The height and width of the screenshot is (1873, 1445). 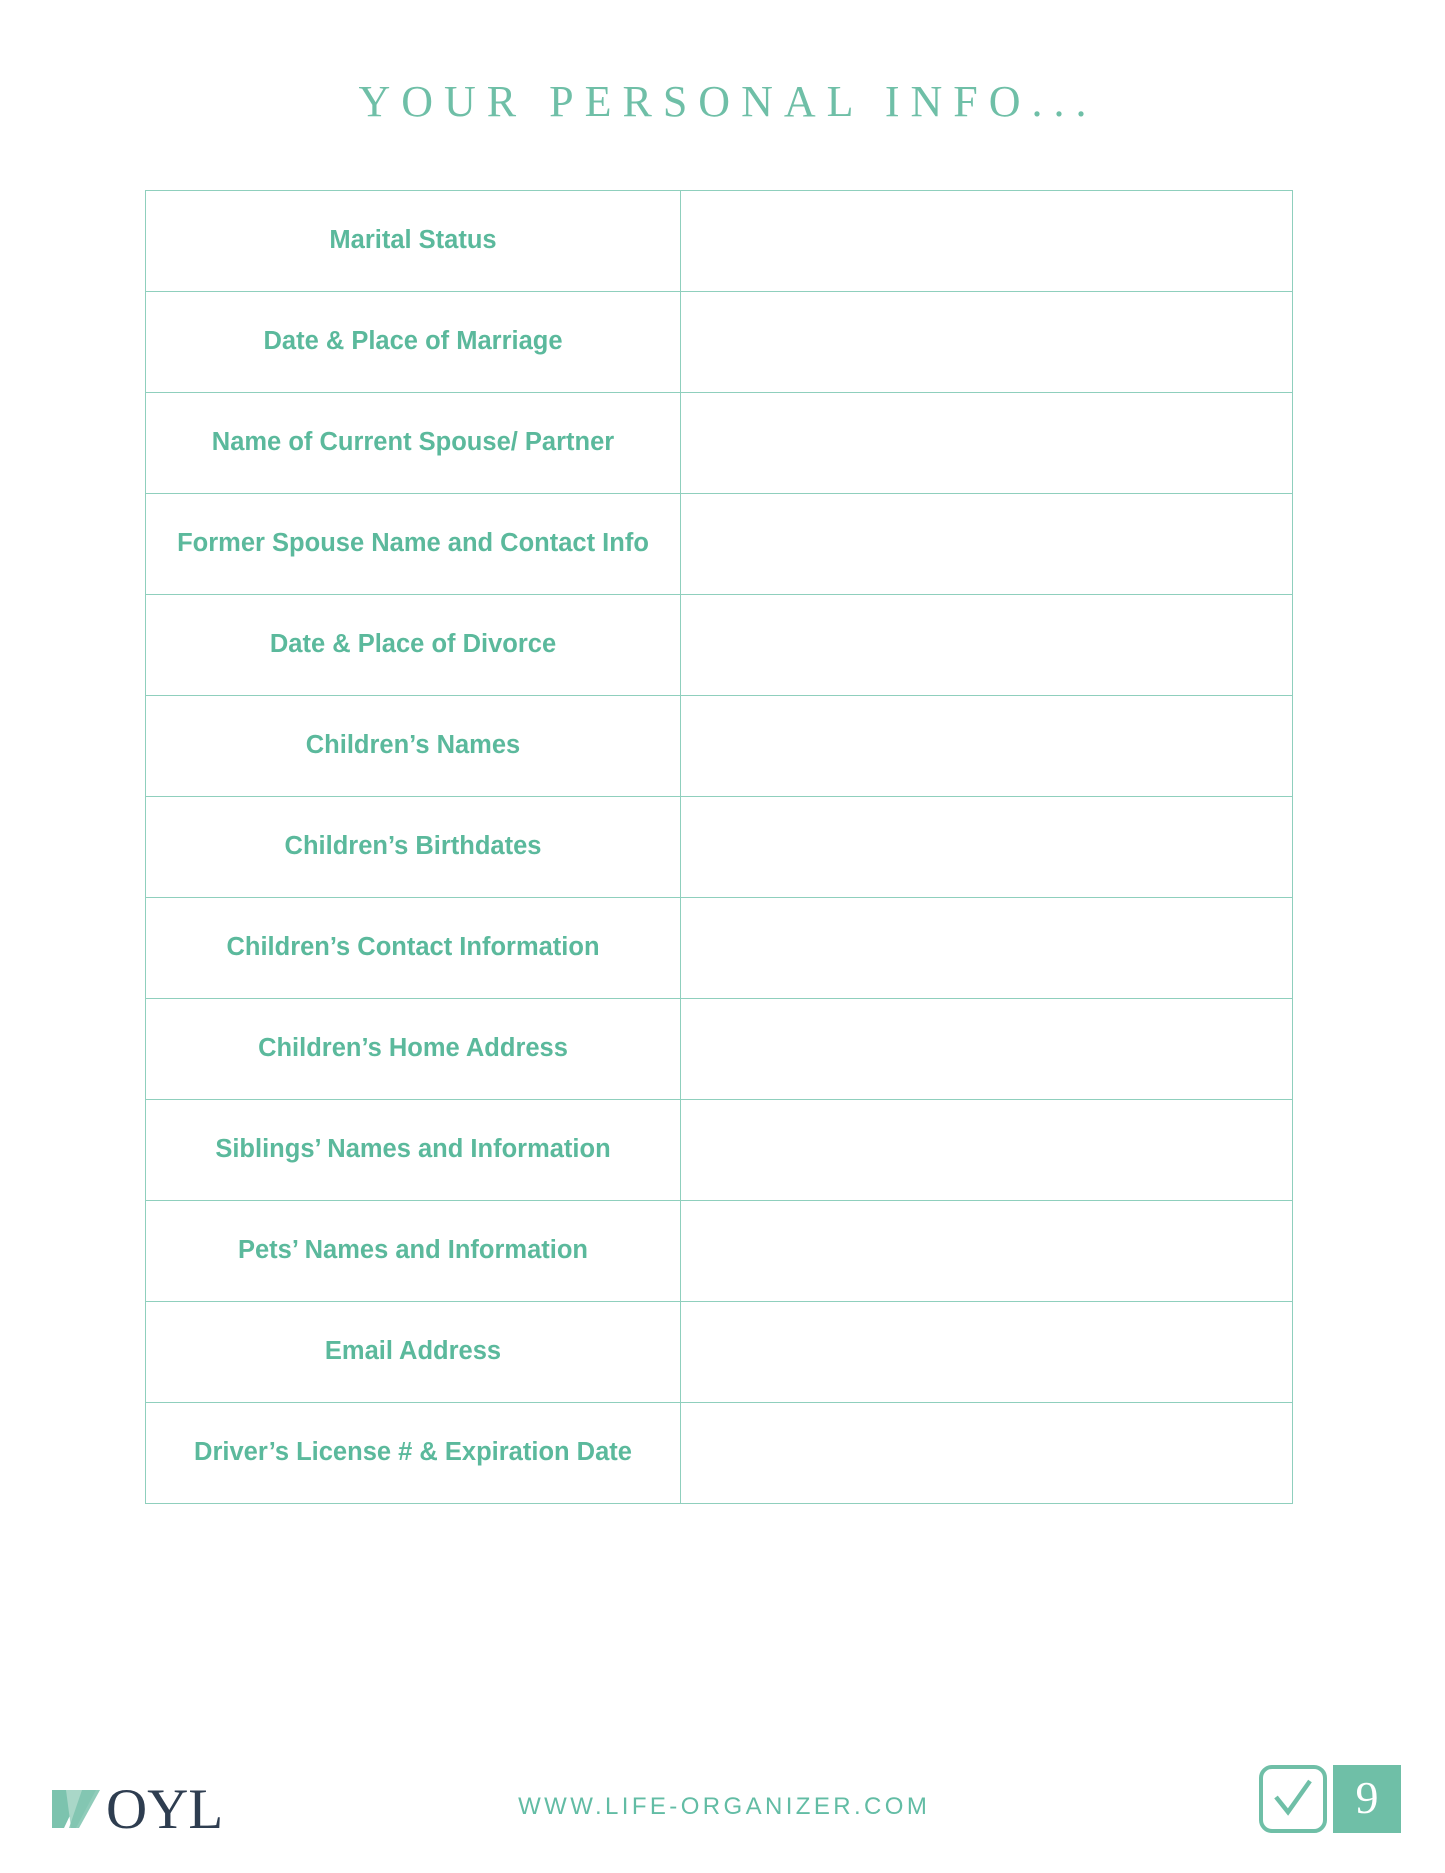 What do you see at coordinates (413, 1453) in the screenshot?
I see `row-label-drivers-license-expiration-date: Driver’s License # & Expiration Date` at bounding box center [413, 1453].